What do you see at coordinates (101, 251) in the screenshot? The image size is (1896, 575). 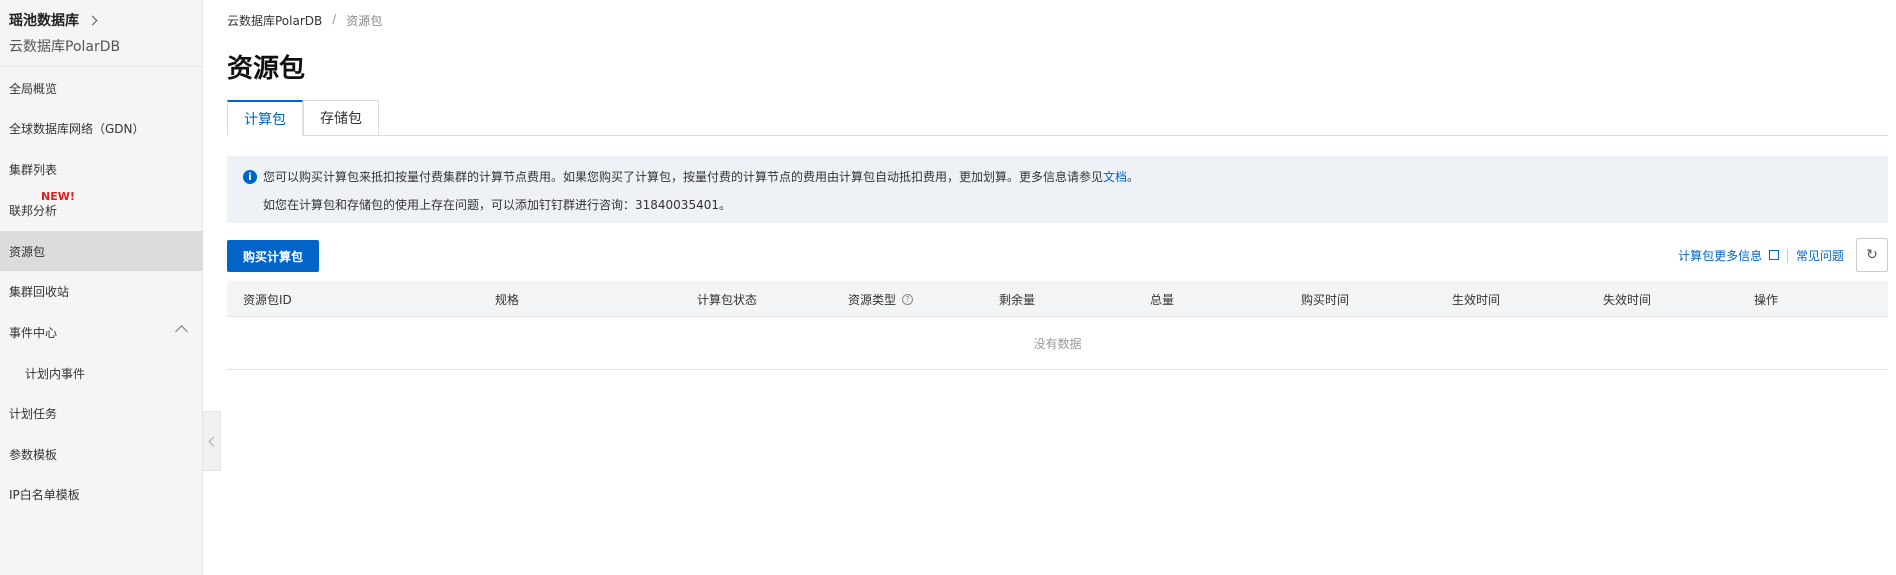 I see `sidebar-item-resource-package: 资源包` at bounding box center [101, 251].